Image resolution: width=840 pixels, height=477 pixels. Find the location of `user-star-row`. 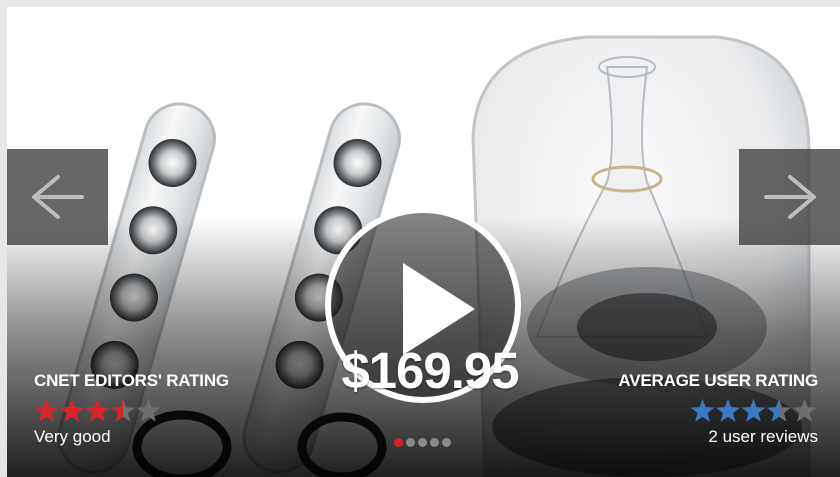

user-star-row is located at coordinates (753, 410).